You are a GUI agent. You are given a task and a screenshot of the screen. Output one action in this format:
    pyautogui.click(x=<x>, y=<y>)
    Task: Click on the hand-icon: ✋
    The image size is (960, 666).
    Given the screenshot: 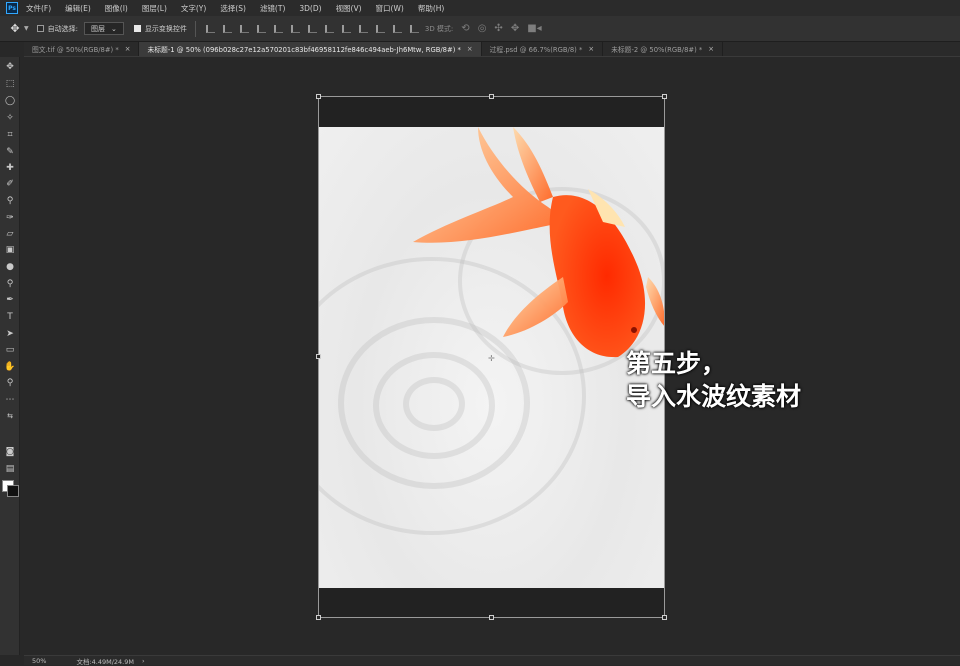 What is the action you would take?
    pyautogui.click(x=10, y=366)
    